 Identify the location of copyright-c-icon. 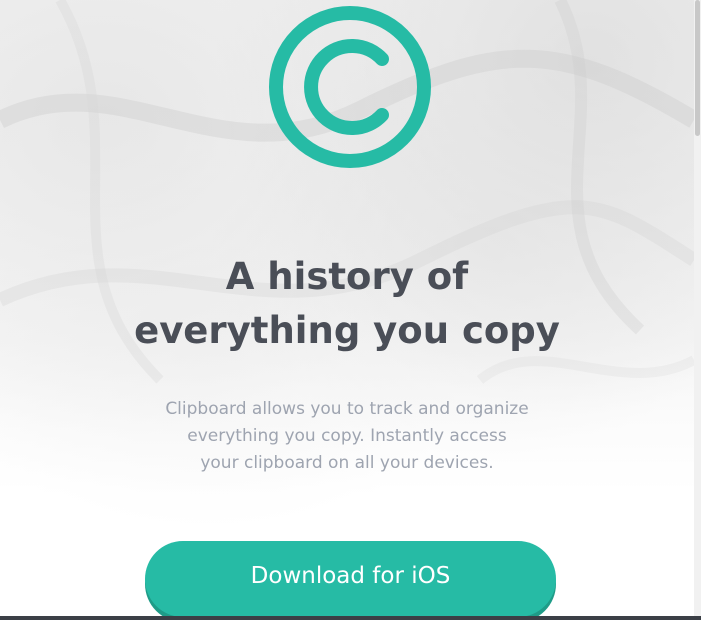
(350, 87).